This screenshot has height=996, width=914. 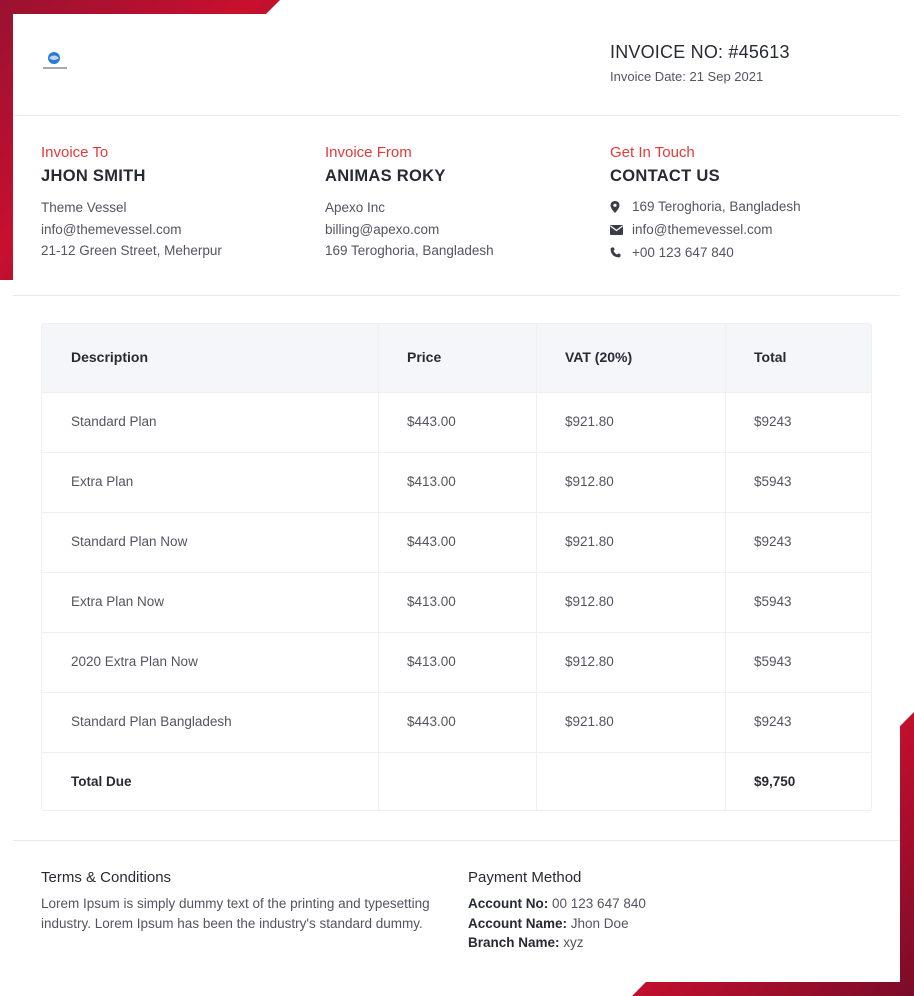 What do you see at coordinates (409, 250) in the screenshot?
I see `invoice-from-address: 169 Teroghoria, Bangladesh` at bounding box center [409, 250].